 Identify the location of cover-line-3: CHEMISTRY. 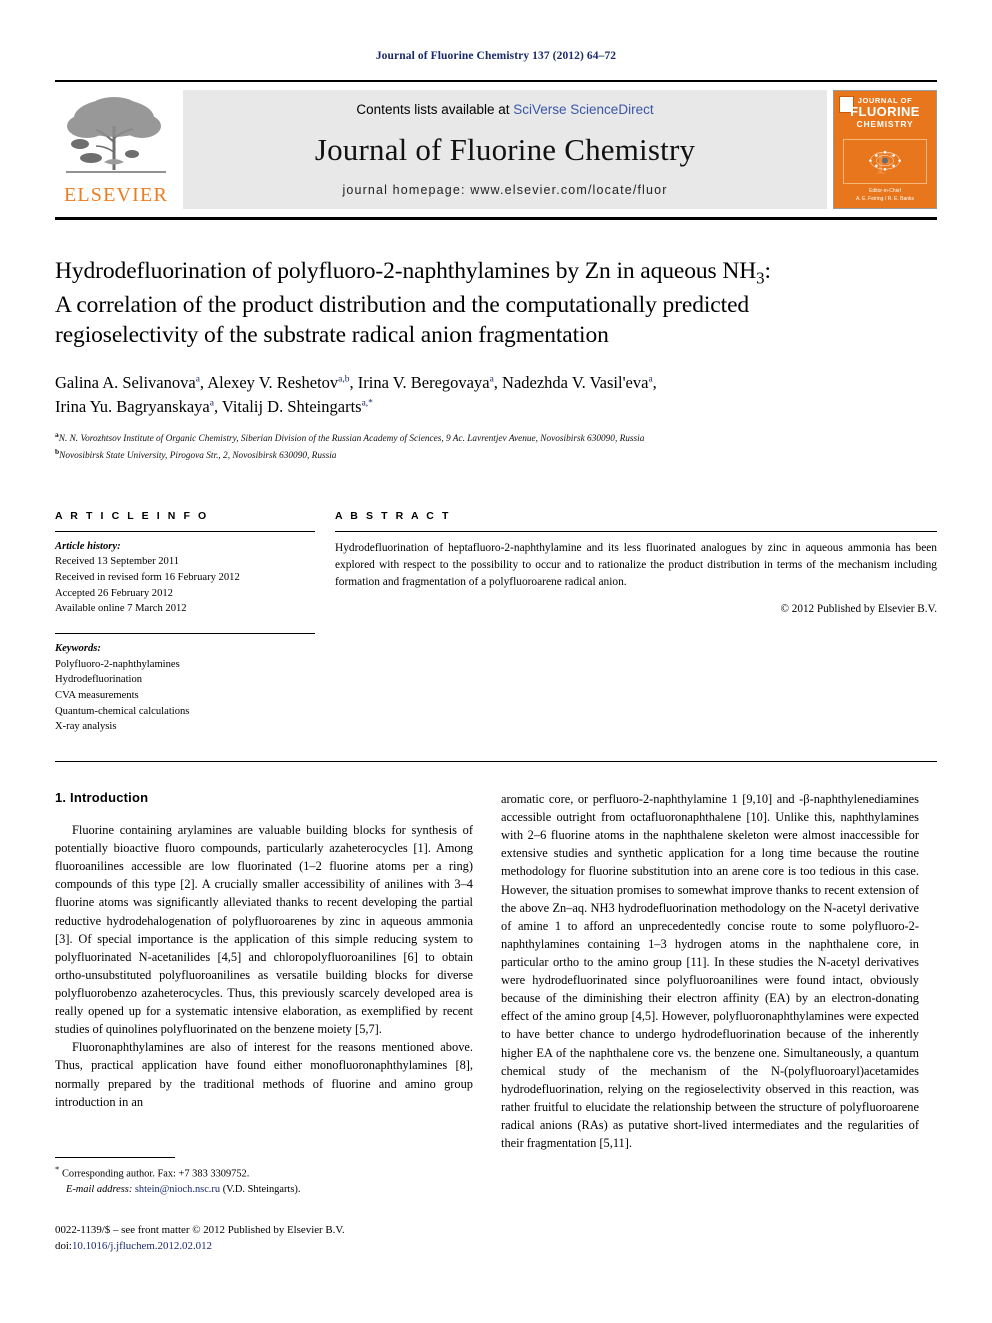
(885, 123).